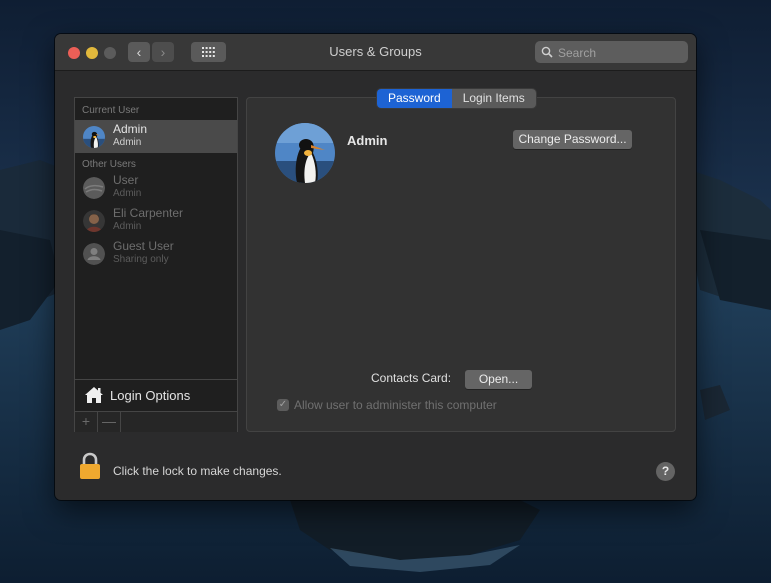 The image size is (771, 583). I want to click on sidebar-footer: + —, so click(156, 421).